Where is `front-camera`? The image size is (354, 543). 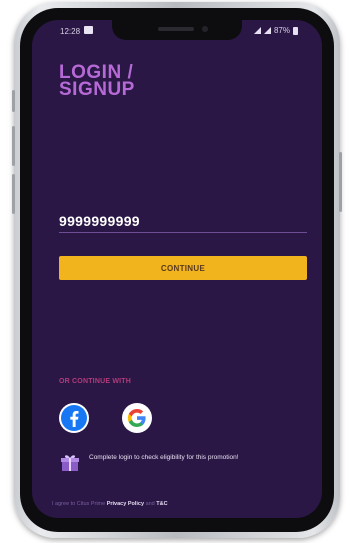 front-camera is located at coordinates (205, 29).